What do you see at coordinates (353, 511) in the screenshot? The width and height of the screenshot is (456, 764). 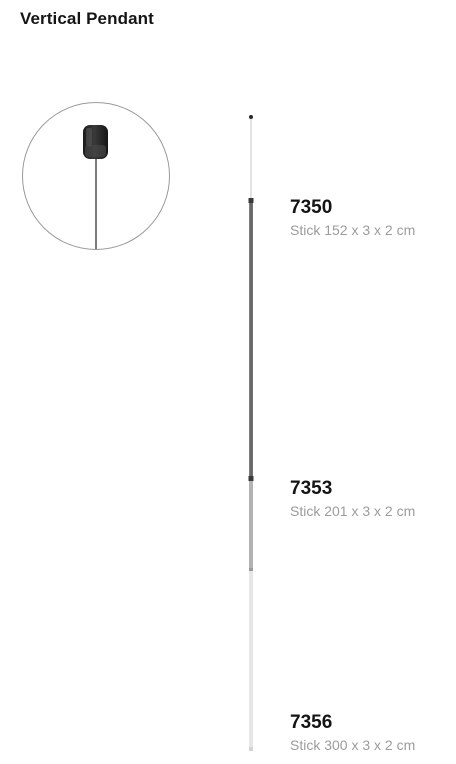 I see `product-description: Stick 201 x 3 x 2 cm` at bounding box center [353, 511].